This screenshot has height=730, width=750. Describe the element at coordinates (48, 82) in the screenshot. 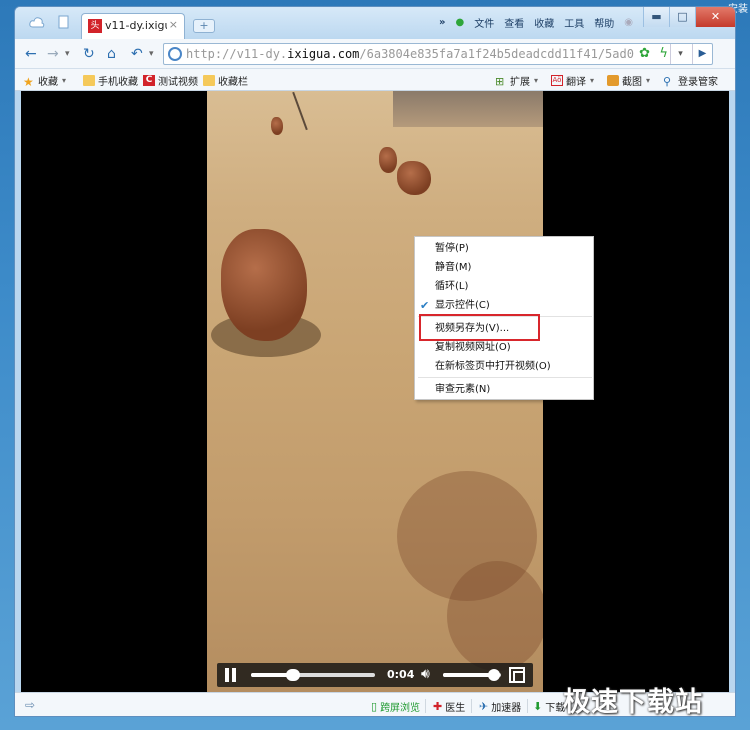

I see `favorites-label: 收藏` at that location.